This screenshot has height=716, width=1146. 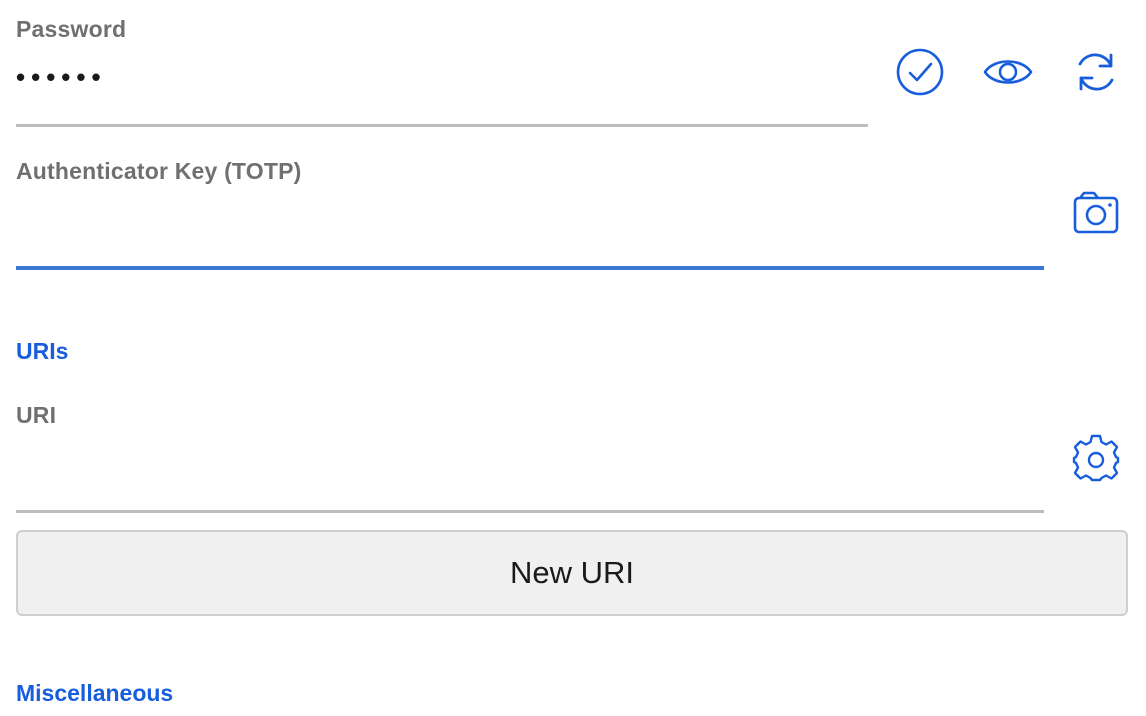 I want to click on refresh-icon, so click(x=1096, y=72).